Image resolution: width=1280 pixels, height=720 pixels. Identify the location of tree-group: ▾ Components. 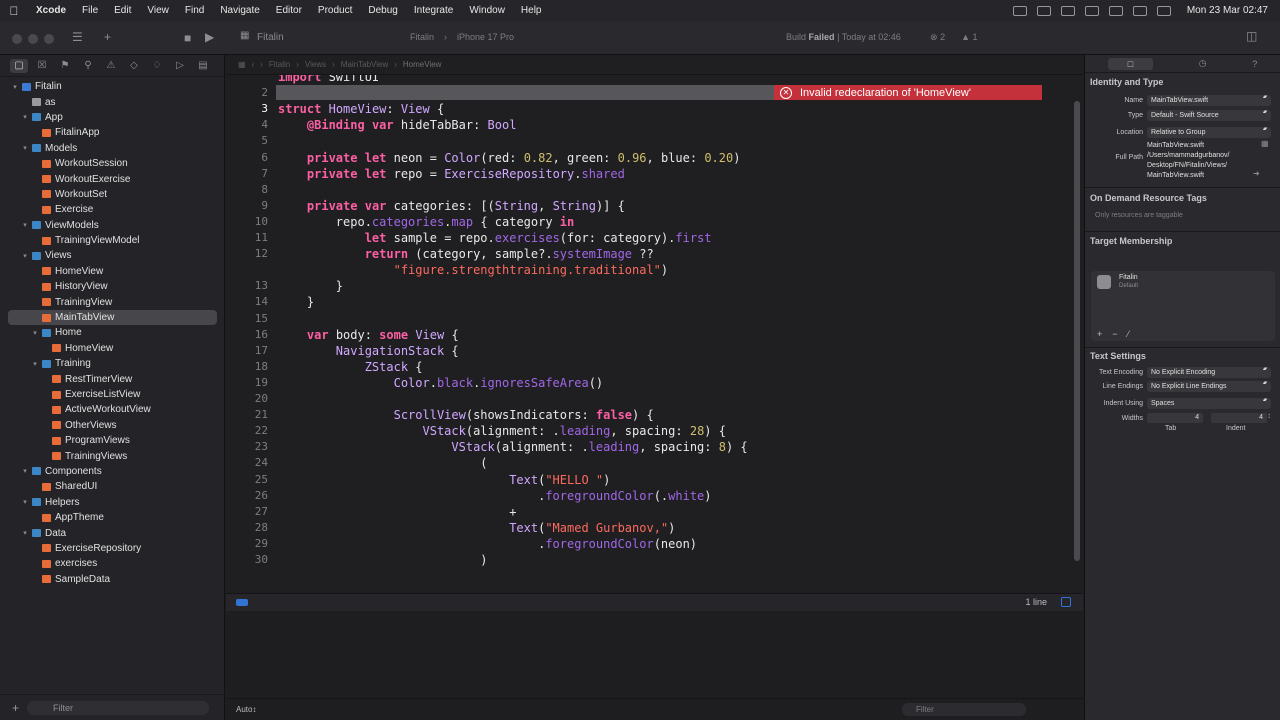
(112, 471).